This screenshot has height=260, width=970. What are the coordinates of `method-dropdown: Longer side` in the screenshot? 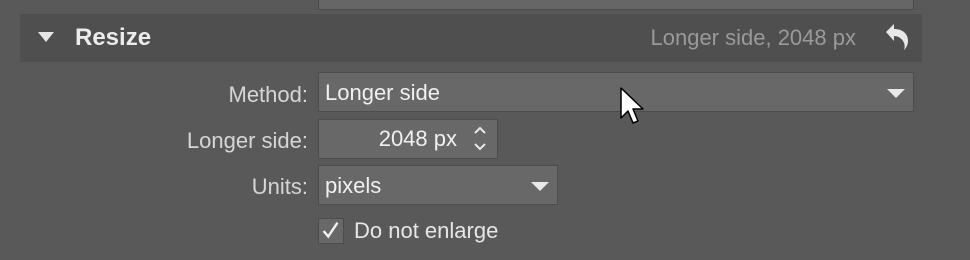 It's located at (616, 92).